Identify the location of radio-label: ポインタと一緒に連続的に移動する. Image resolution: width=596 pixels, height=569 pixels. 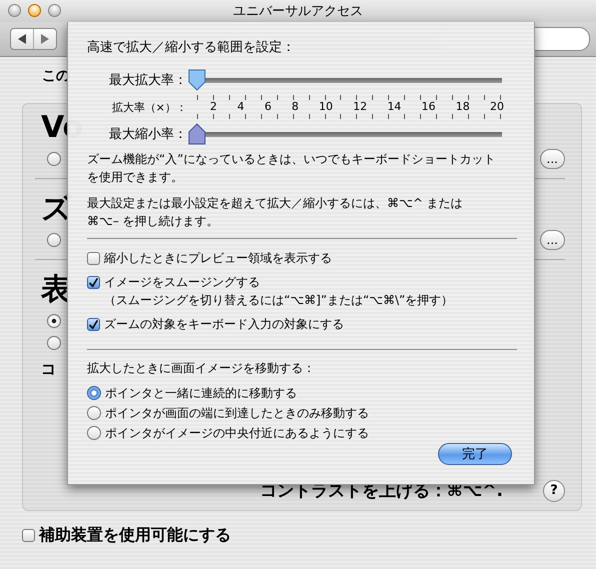
(201, 393).